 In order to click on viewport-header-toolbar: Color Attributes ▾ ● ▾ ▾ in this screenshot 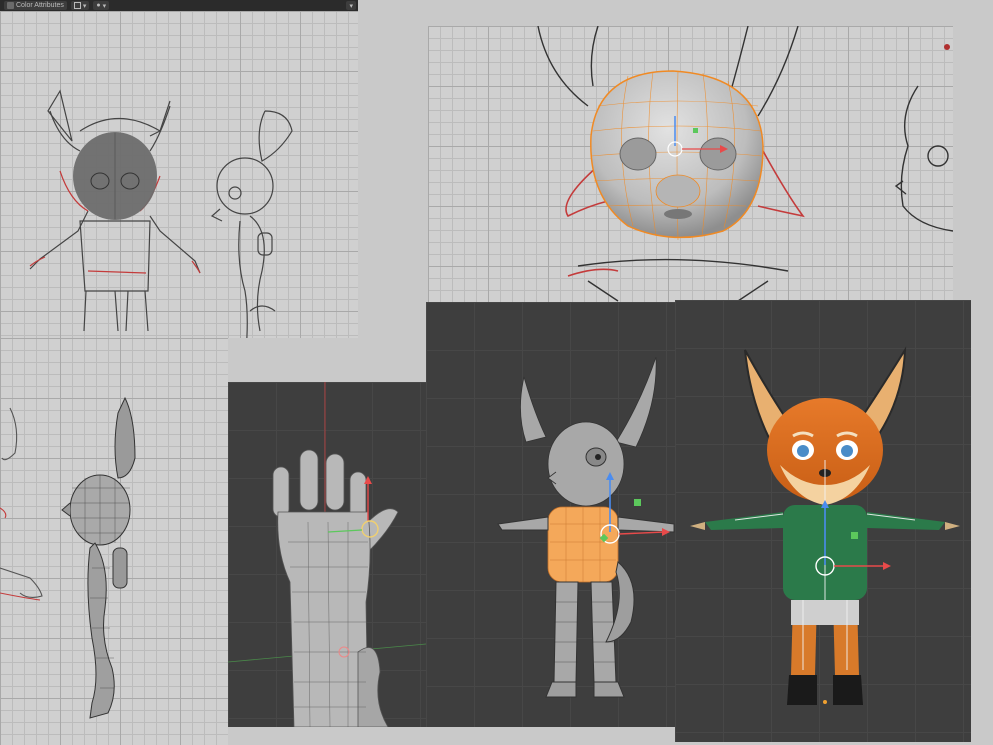, I will do `click(179, 5)`.